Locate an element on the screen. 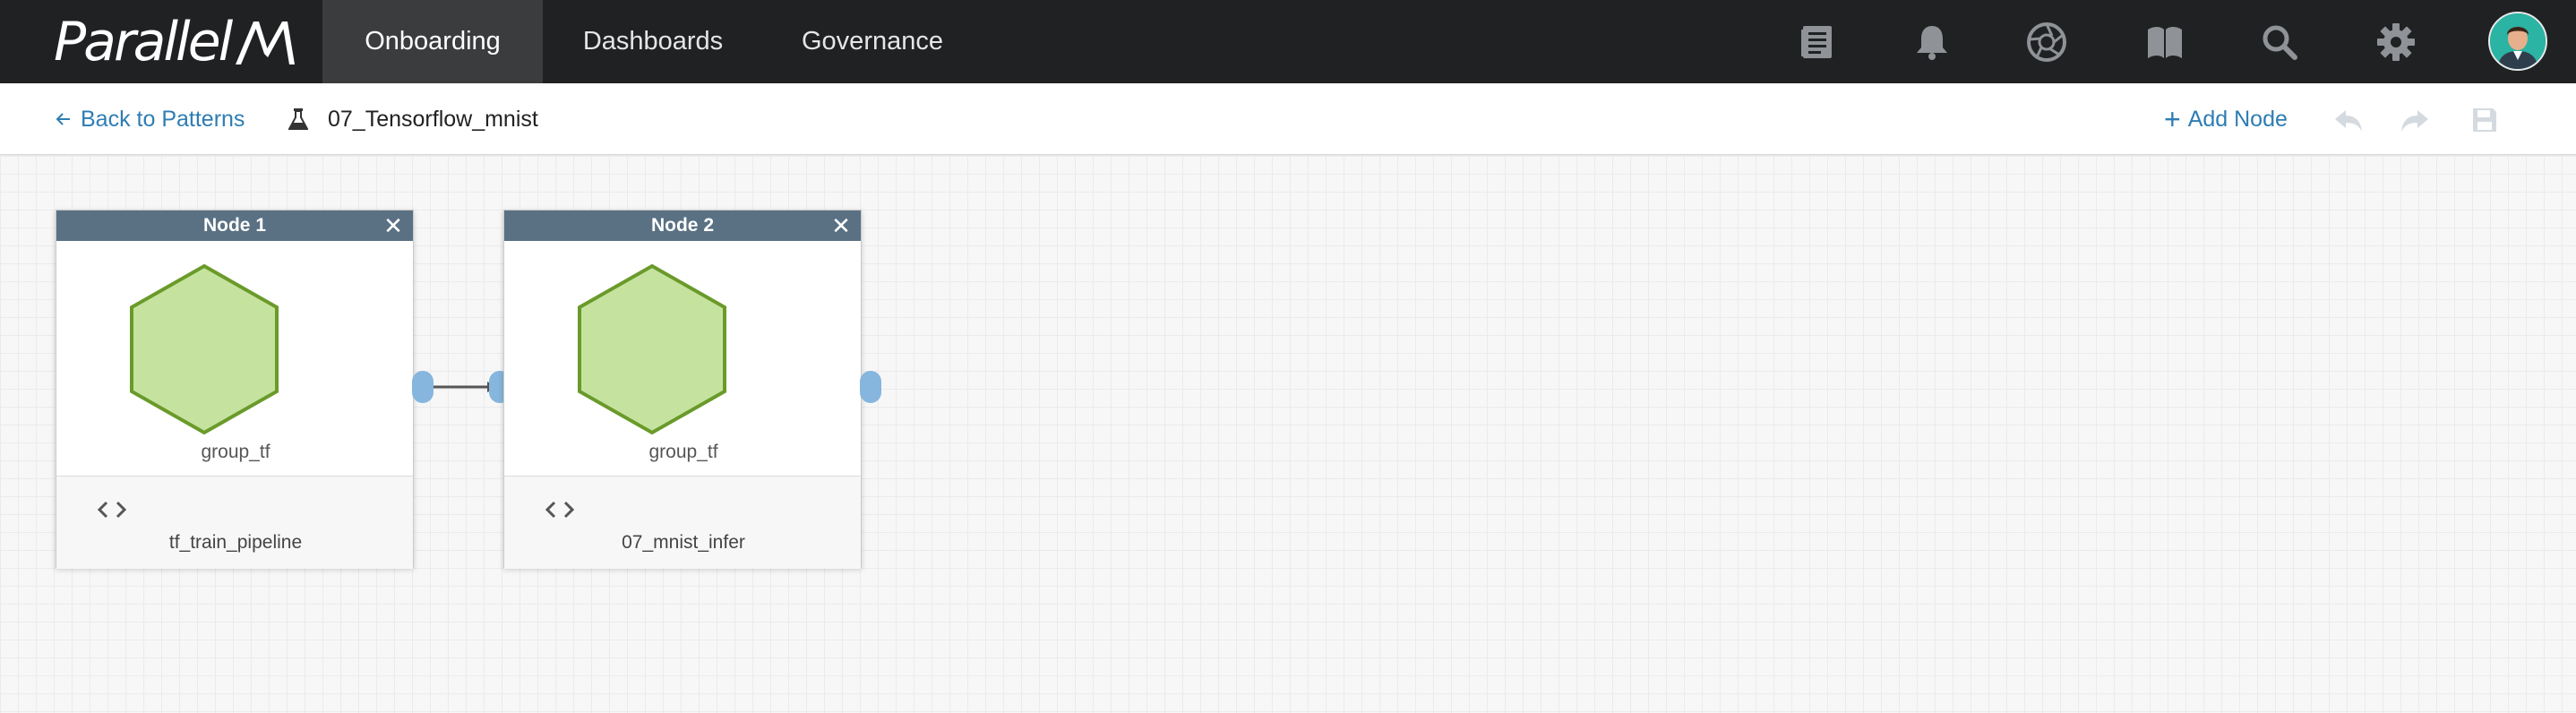 This screenshot has width=2576, height=713. add-node-label: Add Node is located at coordinates (2237, 119).